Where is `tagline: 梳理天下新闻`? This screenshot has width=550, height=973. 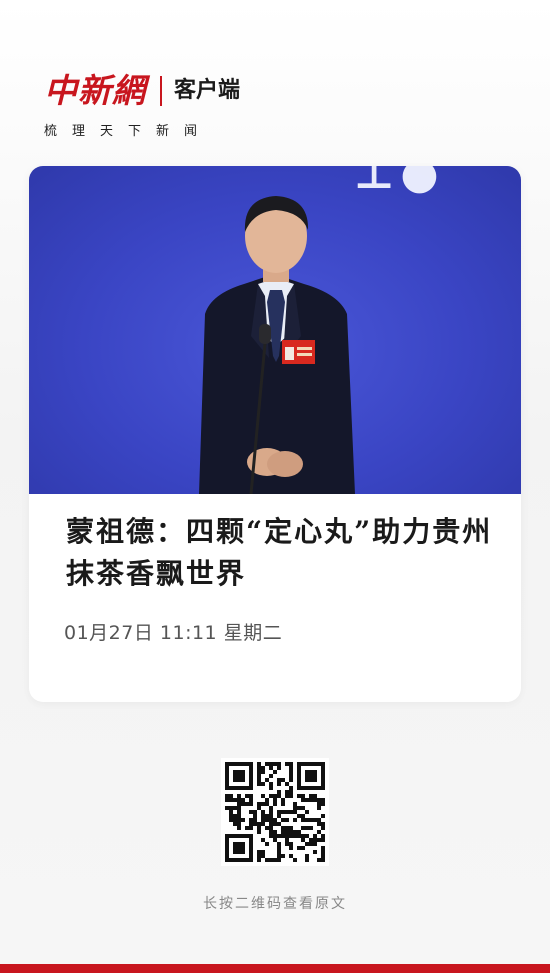 tagline: 梳理天下新闻 is located at coordinates (128, 131).